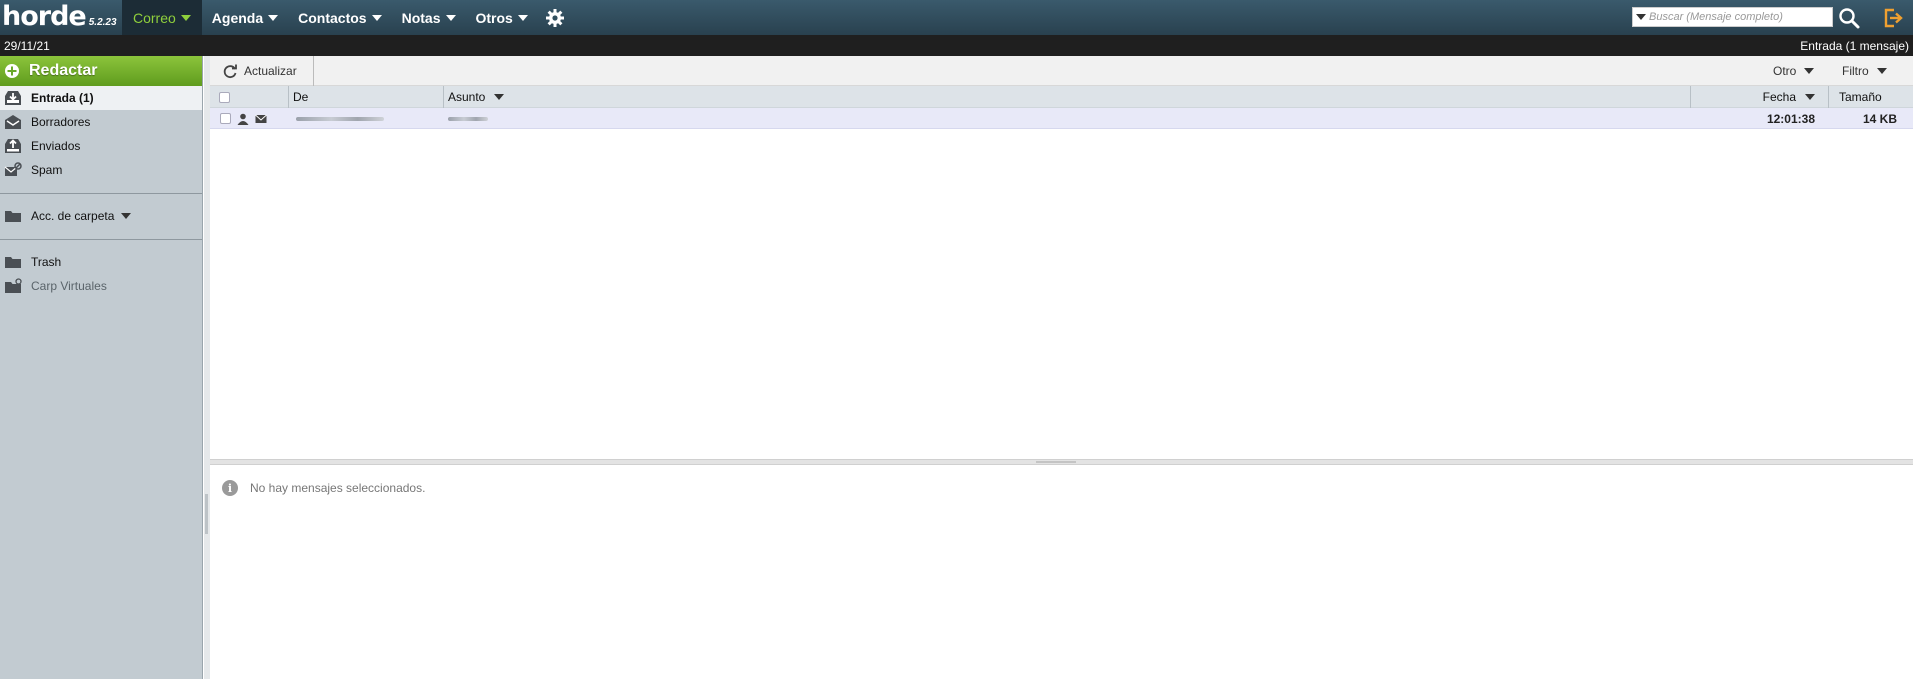  I want to click on current-date: 29/11/21, so click(27, 45).